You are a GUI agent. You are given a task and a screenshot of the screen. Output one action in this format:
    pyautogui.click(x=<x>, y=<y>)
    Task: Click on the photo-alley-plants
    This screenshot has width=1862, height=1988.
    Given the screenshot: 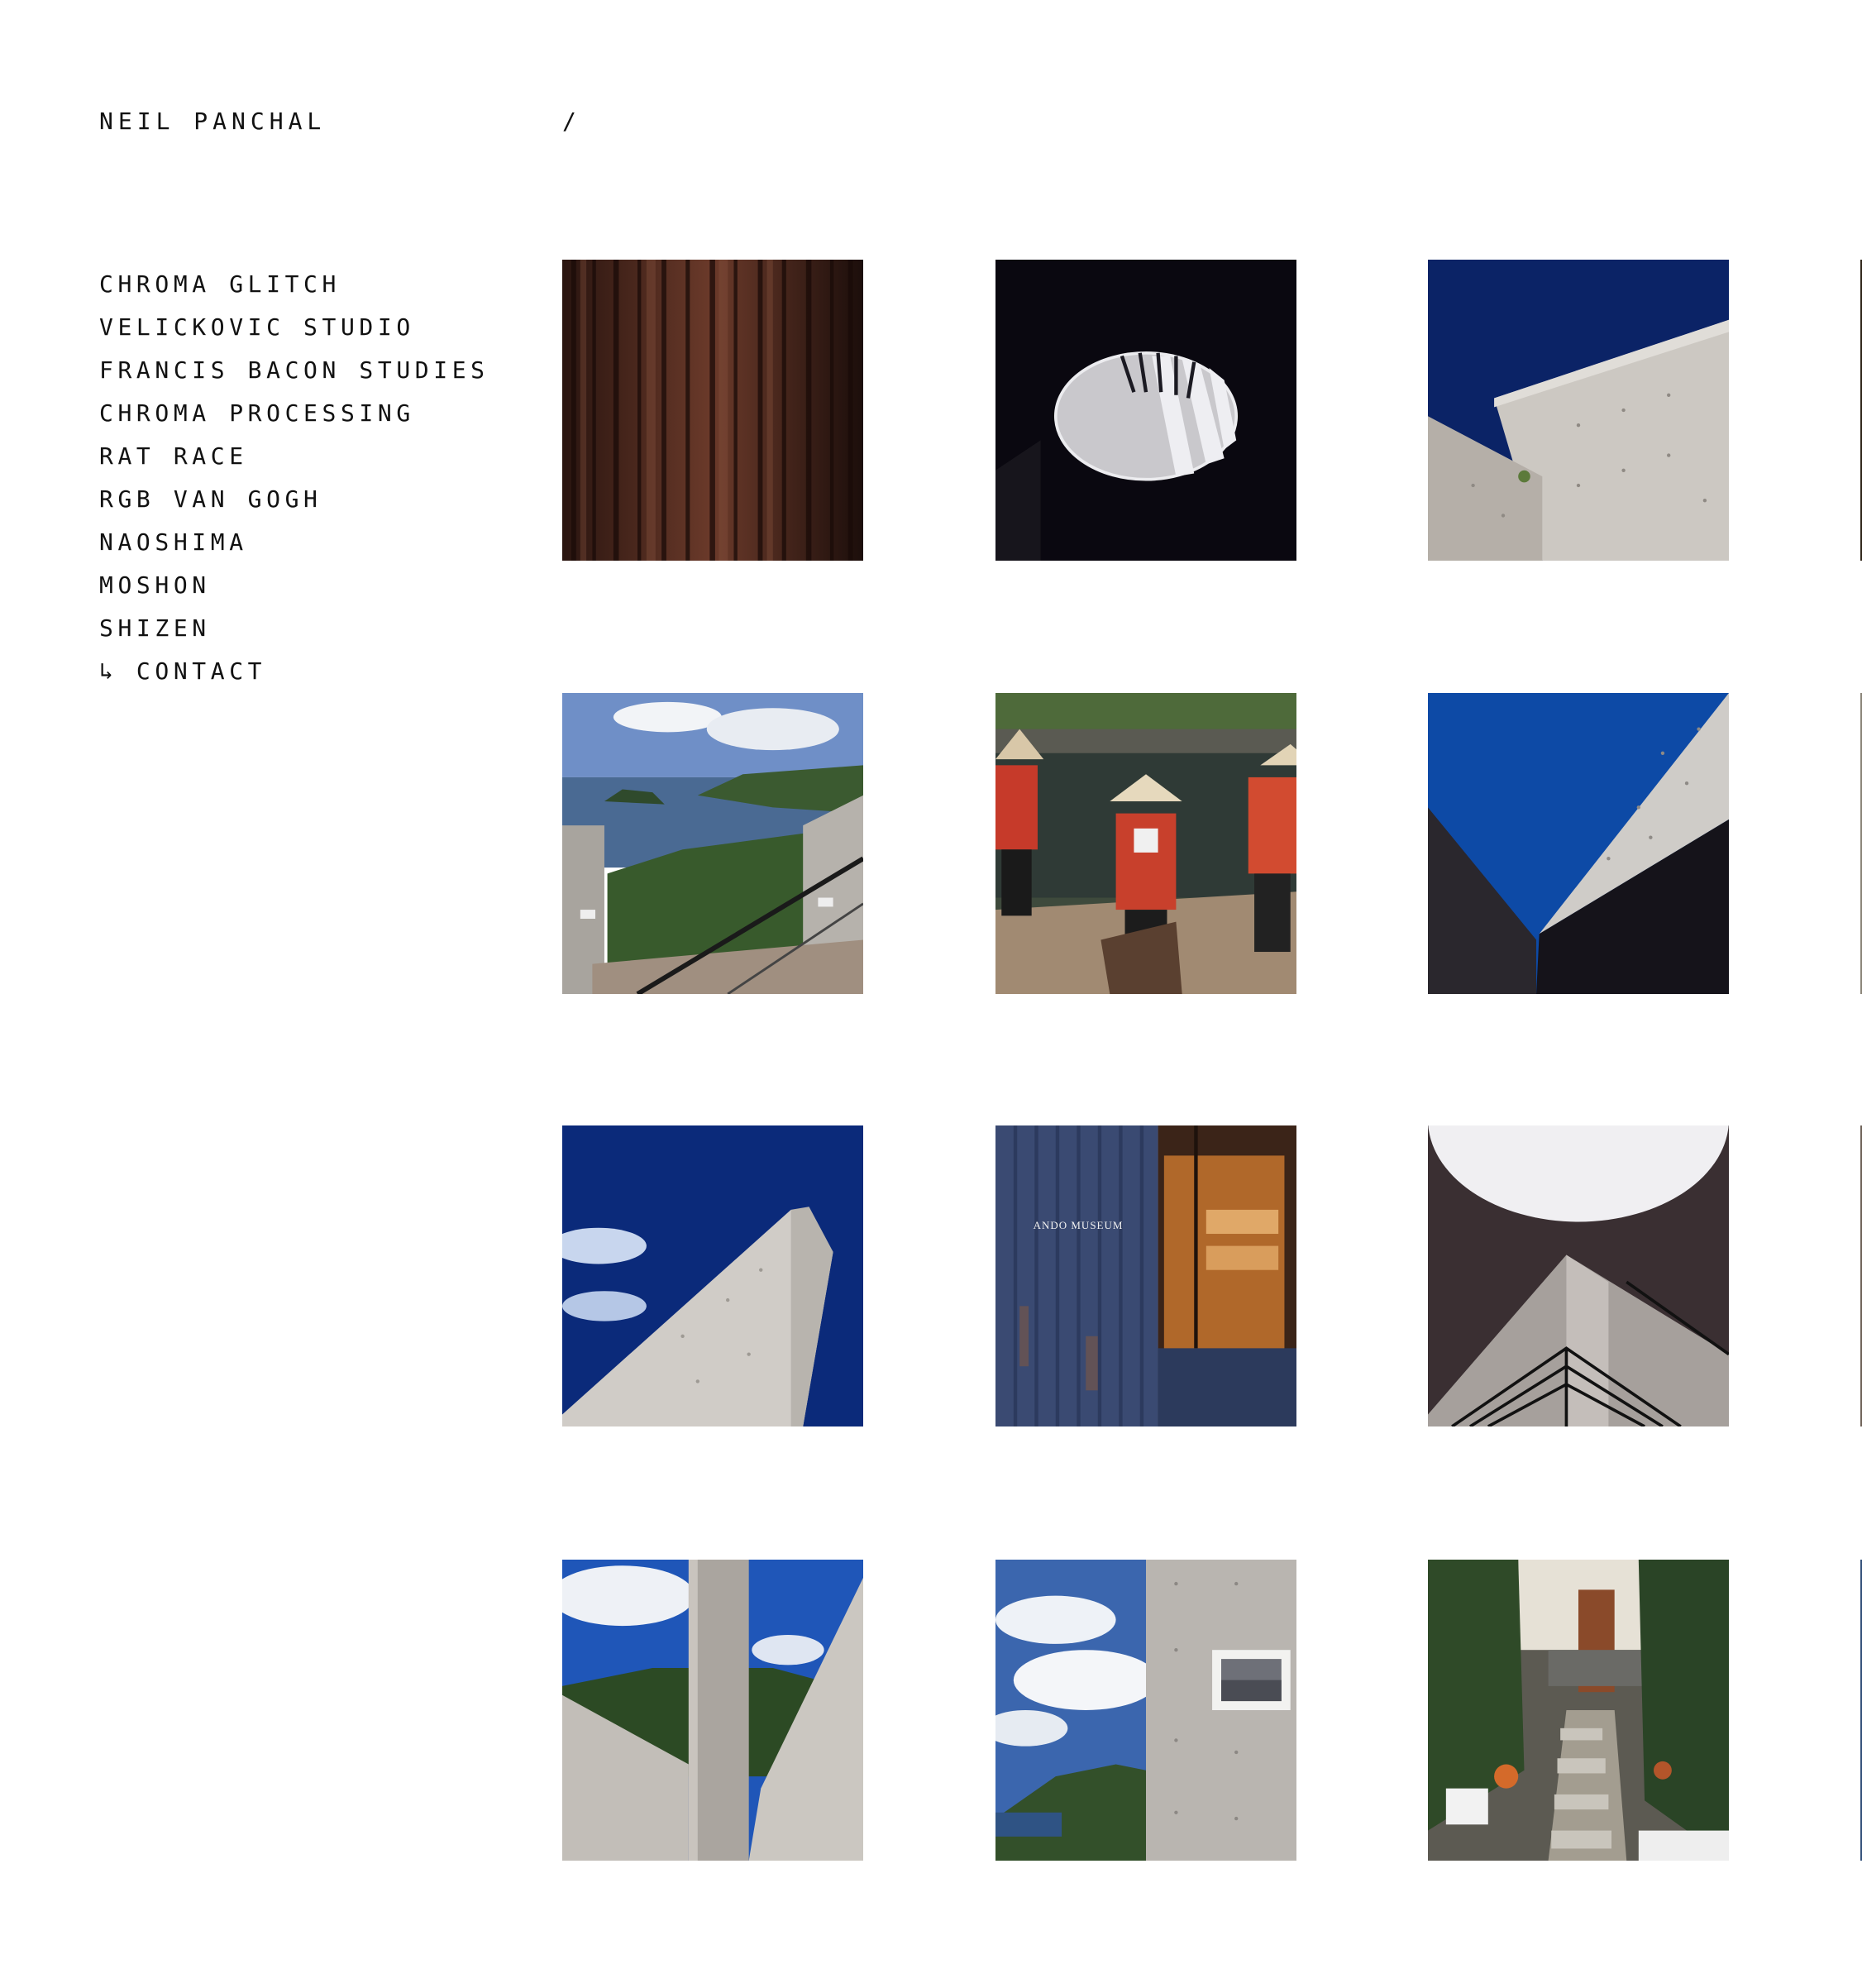 What is the action you would take?
    pyautogui.click(x=1578, y=1710)
    